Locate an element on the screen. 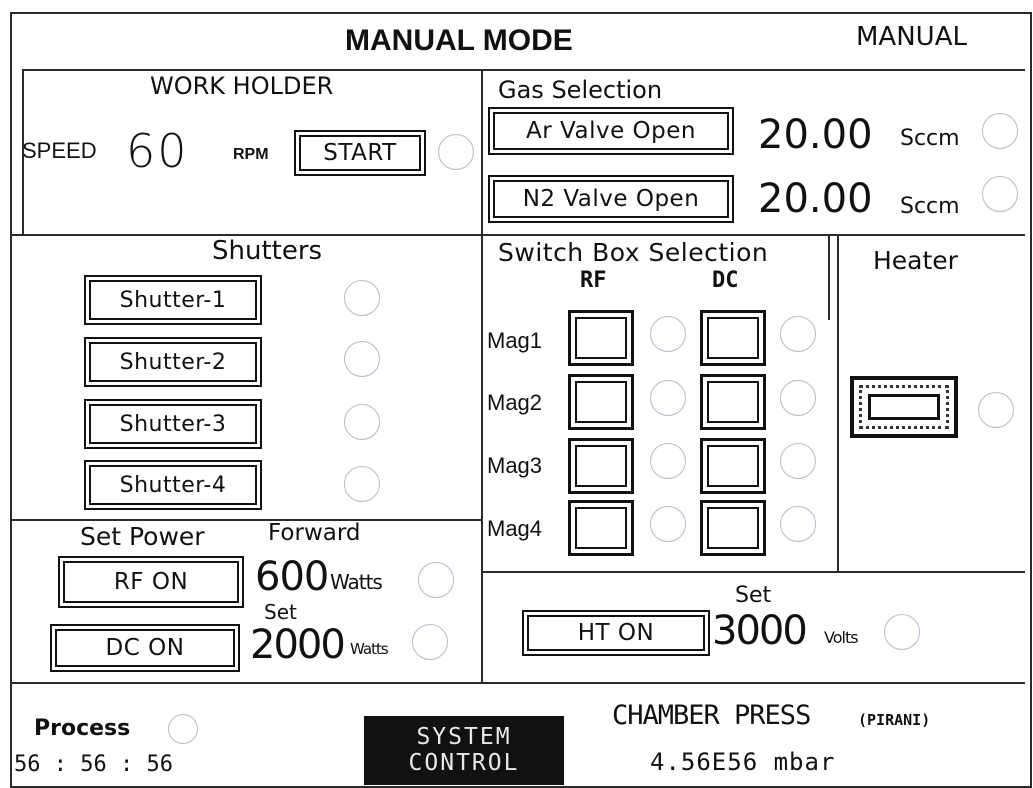  chamber-press-value: 4.56E56 mbar is located at coordinates (743, 762).